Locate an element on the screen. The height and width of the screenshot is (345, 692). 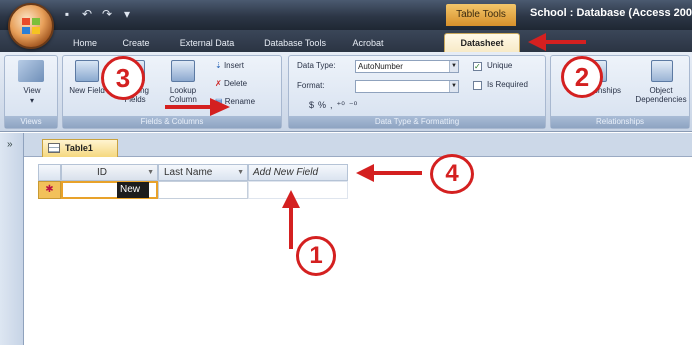
arrow-right-icon is located at coordinates (220, 107).